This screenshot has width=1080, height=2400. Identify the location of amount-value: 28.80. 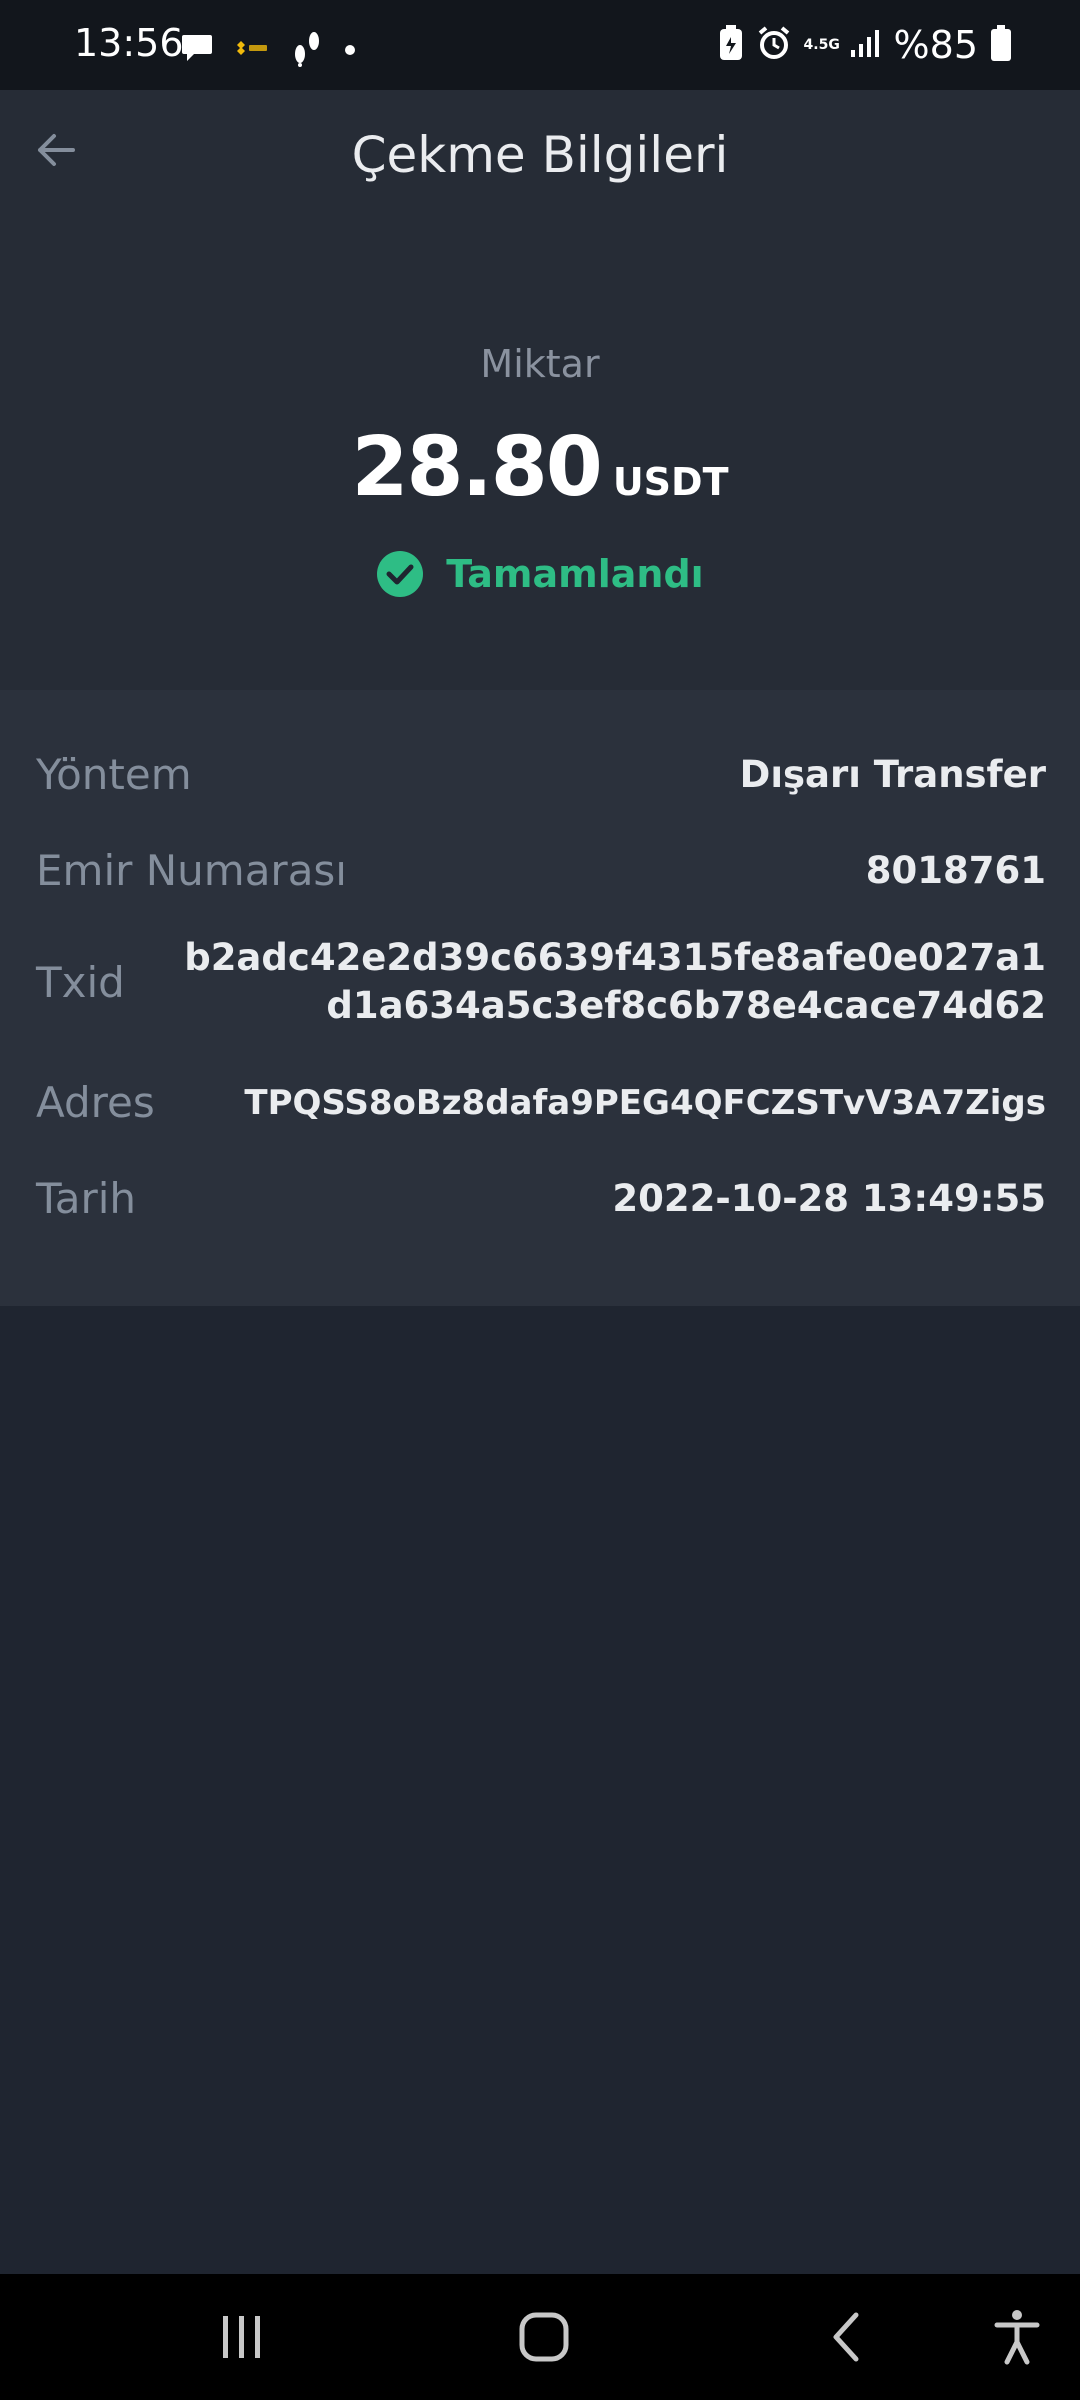
(476, 467).